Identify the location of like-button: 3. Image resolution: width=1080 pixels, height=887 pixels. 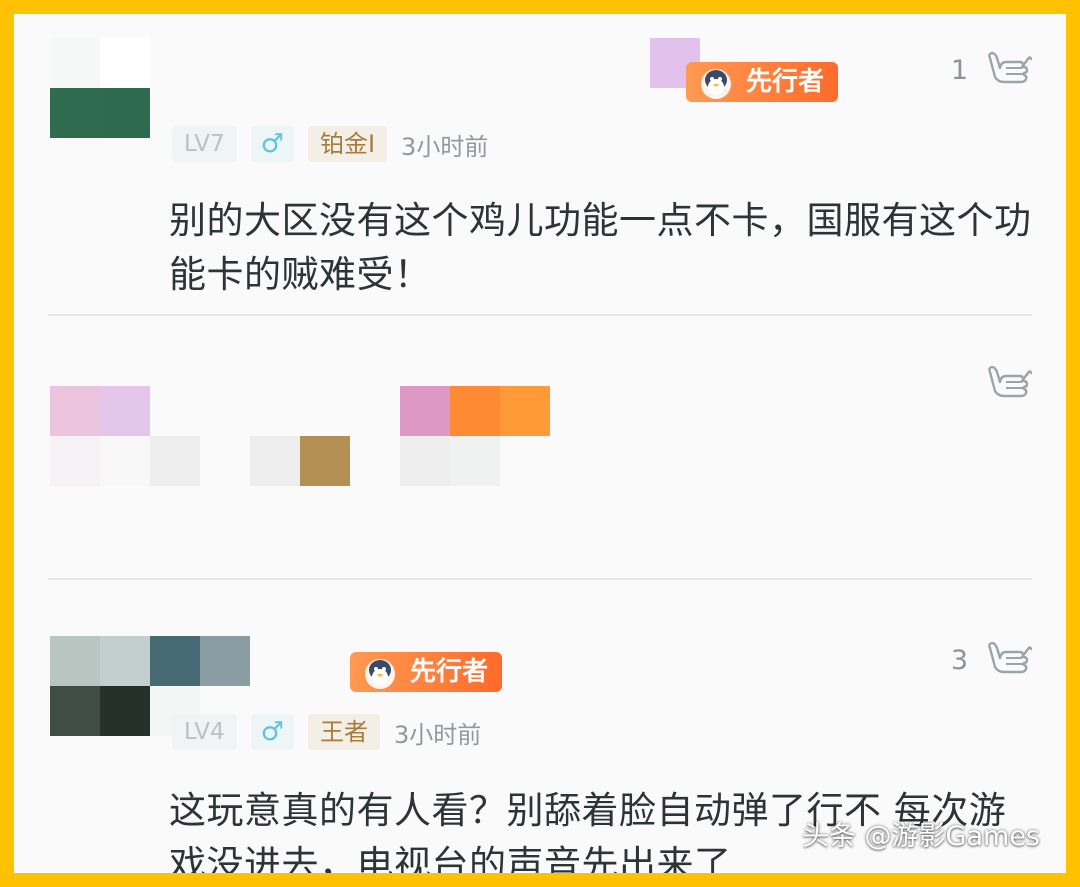
(991, 660).